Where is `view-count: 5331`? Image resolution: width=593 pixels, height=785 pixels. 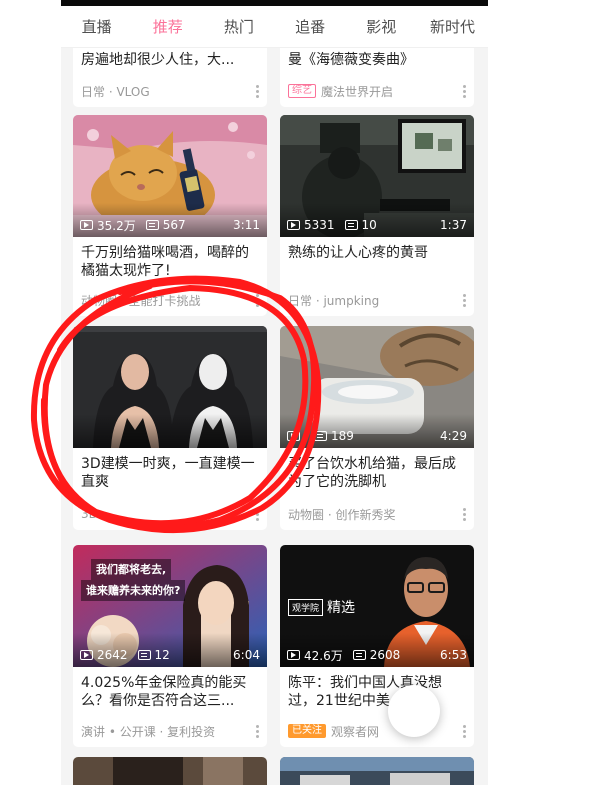 view-count: 5331 is located at coordinates (319, 225).